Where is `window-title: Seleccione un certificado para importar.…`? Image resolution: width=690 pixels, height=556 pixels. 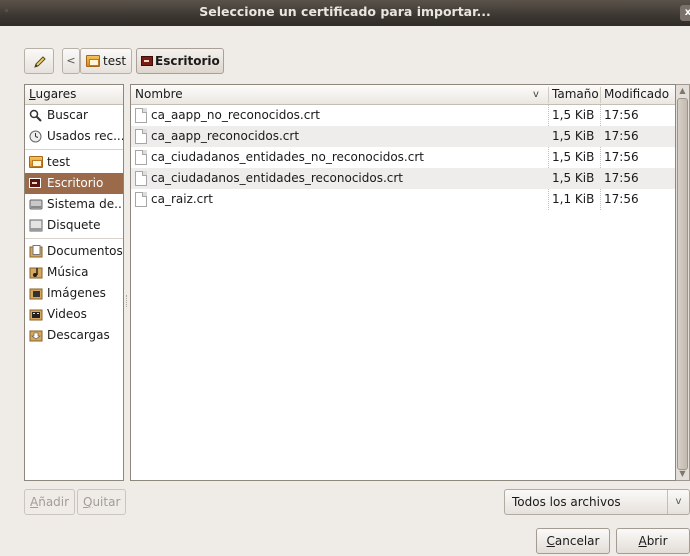
window-title: Seleccione un certificado para importar.… is located at coordinates (345, 11).